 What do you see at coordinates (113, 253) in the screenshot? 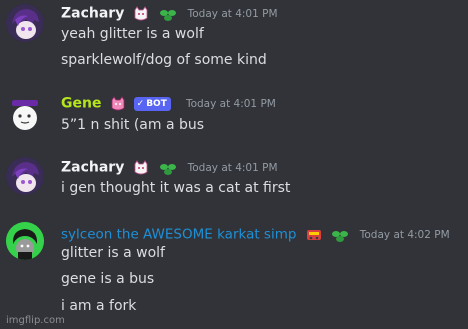
I see `message-text: glitter is a wolf` at bounding box center [113, 253].